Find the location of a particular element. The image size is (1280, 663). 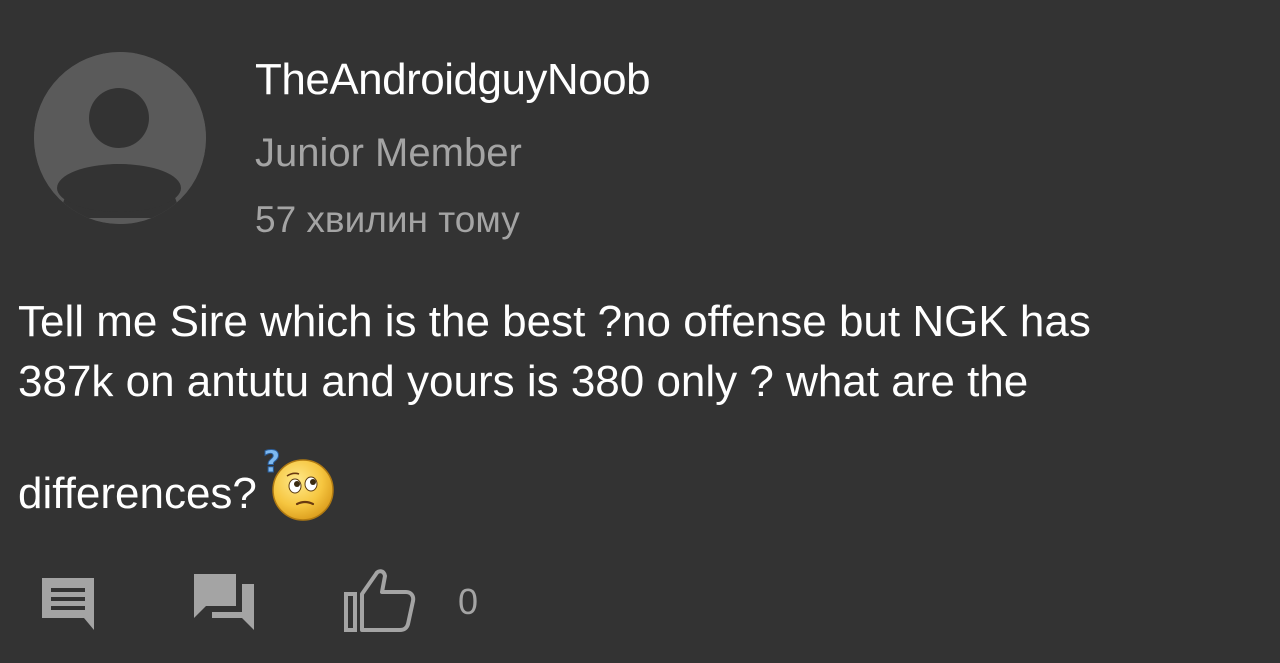

reply-icon is located at coordinates (68, 603).